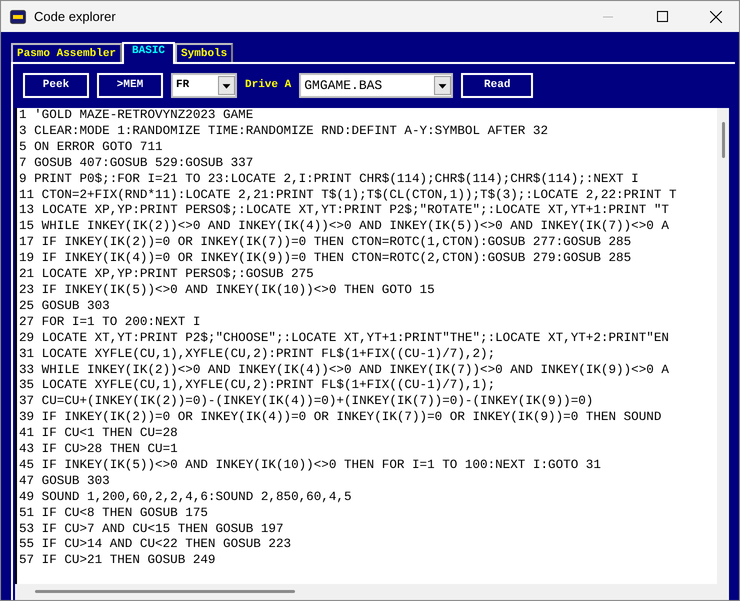 This screenshot has width=740, height=601. I want to click on code-line: 55 IF CU>14 AND CU<22 THEN GOSUB 223, so click(155, 545).